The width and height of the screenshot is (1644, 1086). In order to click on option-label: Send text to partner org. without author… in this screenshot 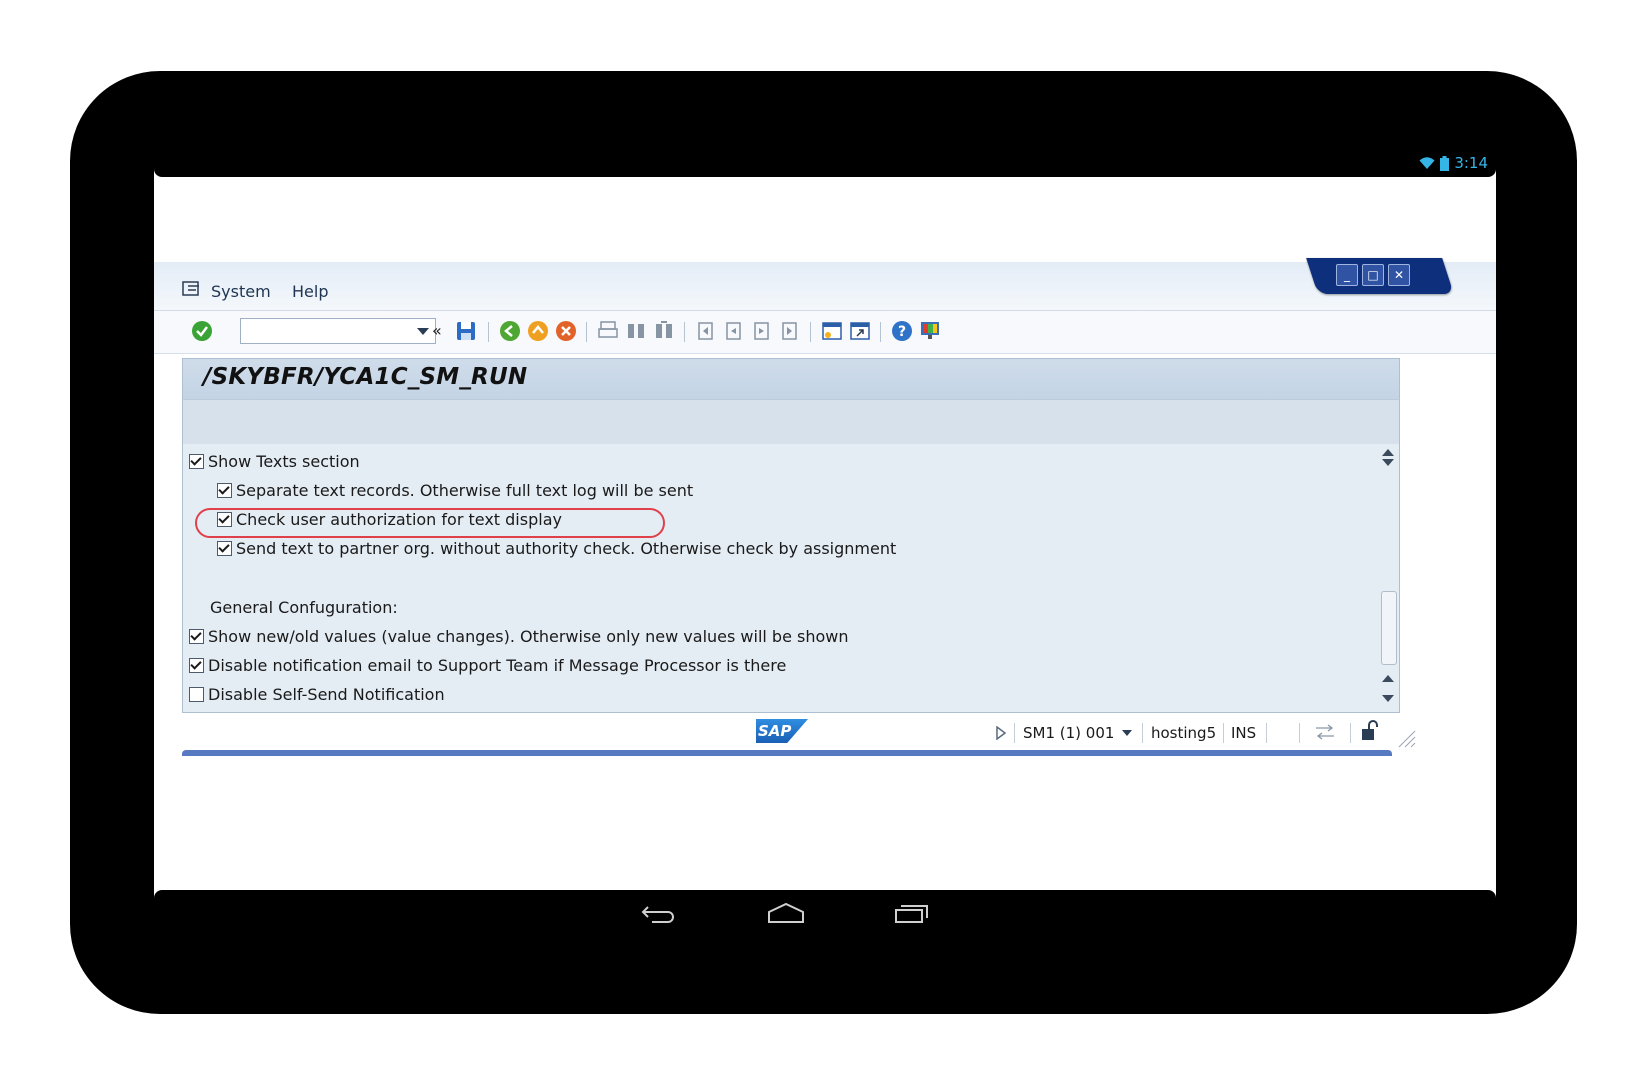, I will do `click(566, 548)`.